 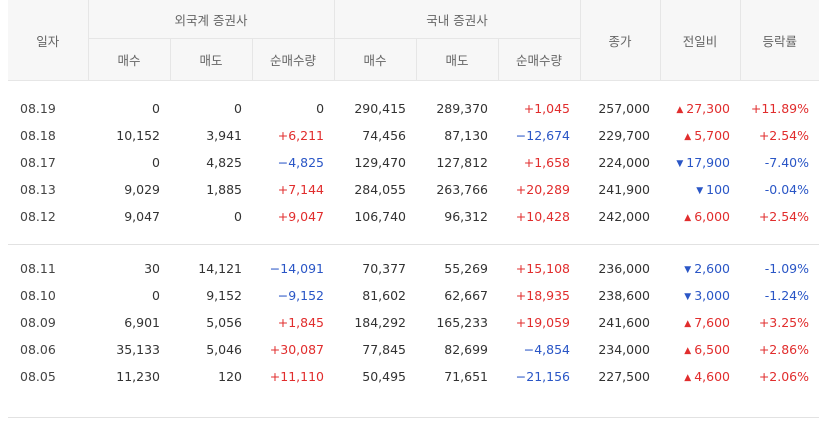 I want to click on close-cell: 241,900, so click(x=624, y=189).